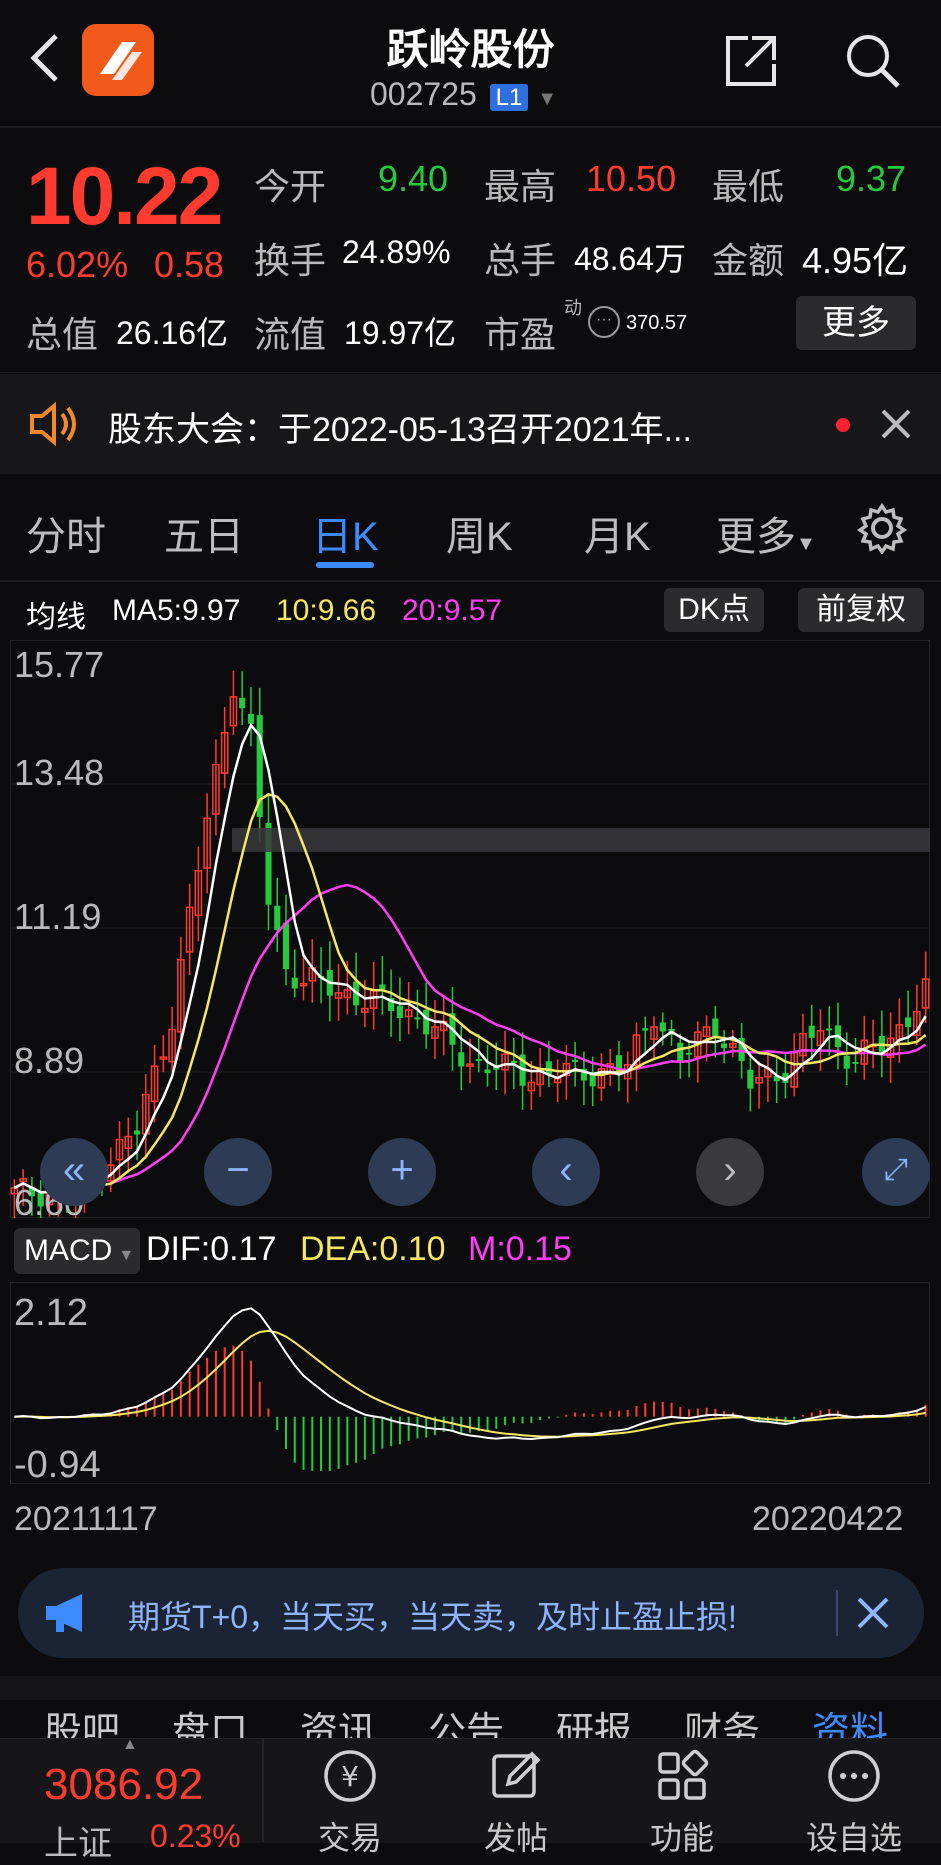  I want to click on m-value: M:0.15, so click(520, 1249).